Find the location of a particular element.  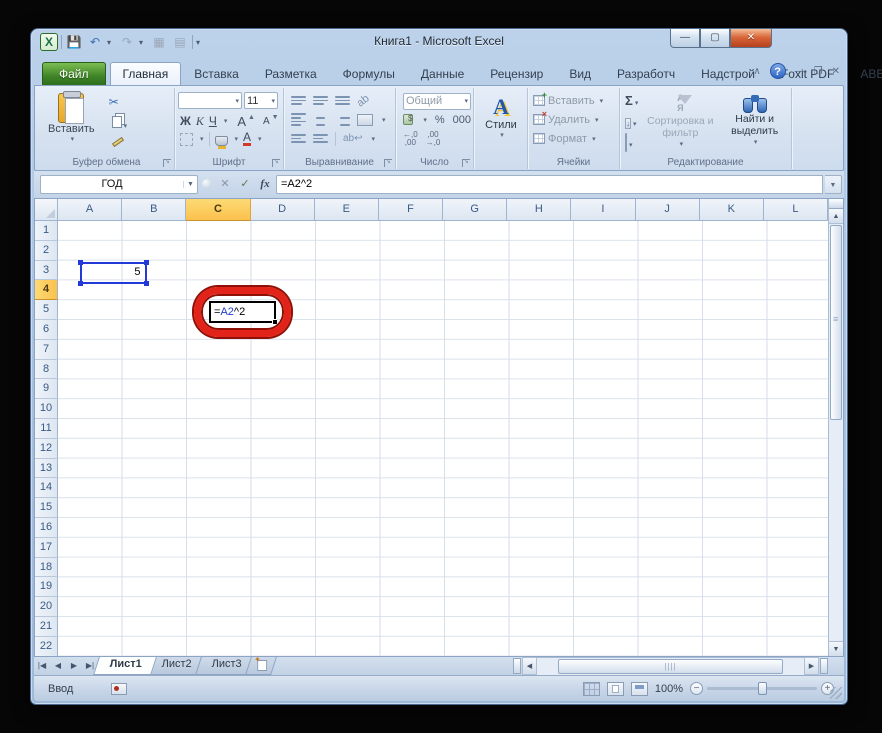

wrap-text-icon: ab↩ is located at coordinates (353, 138).